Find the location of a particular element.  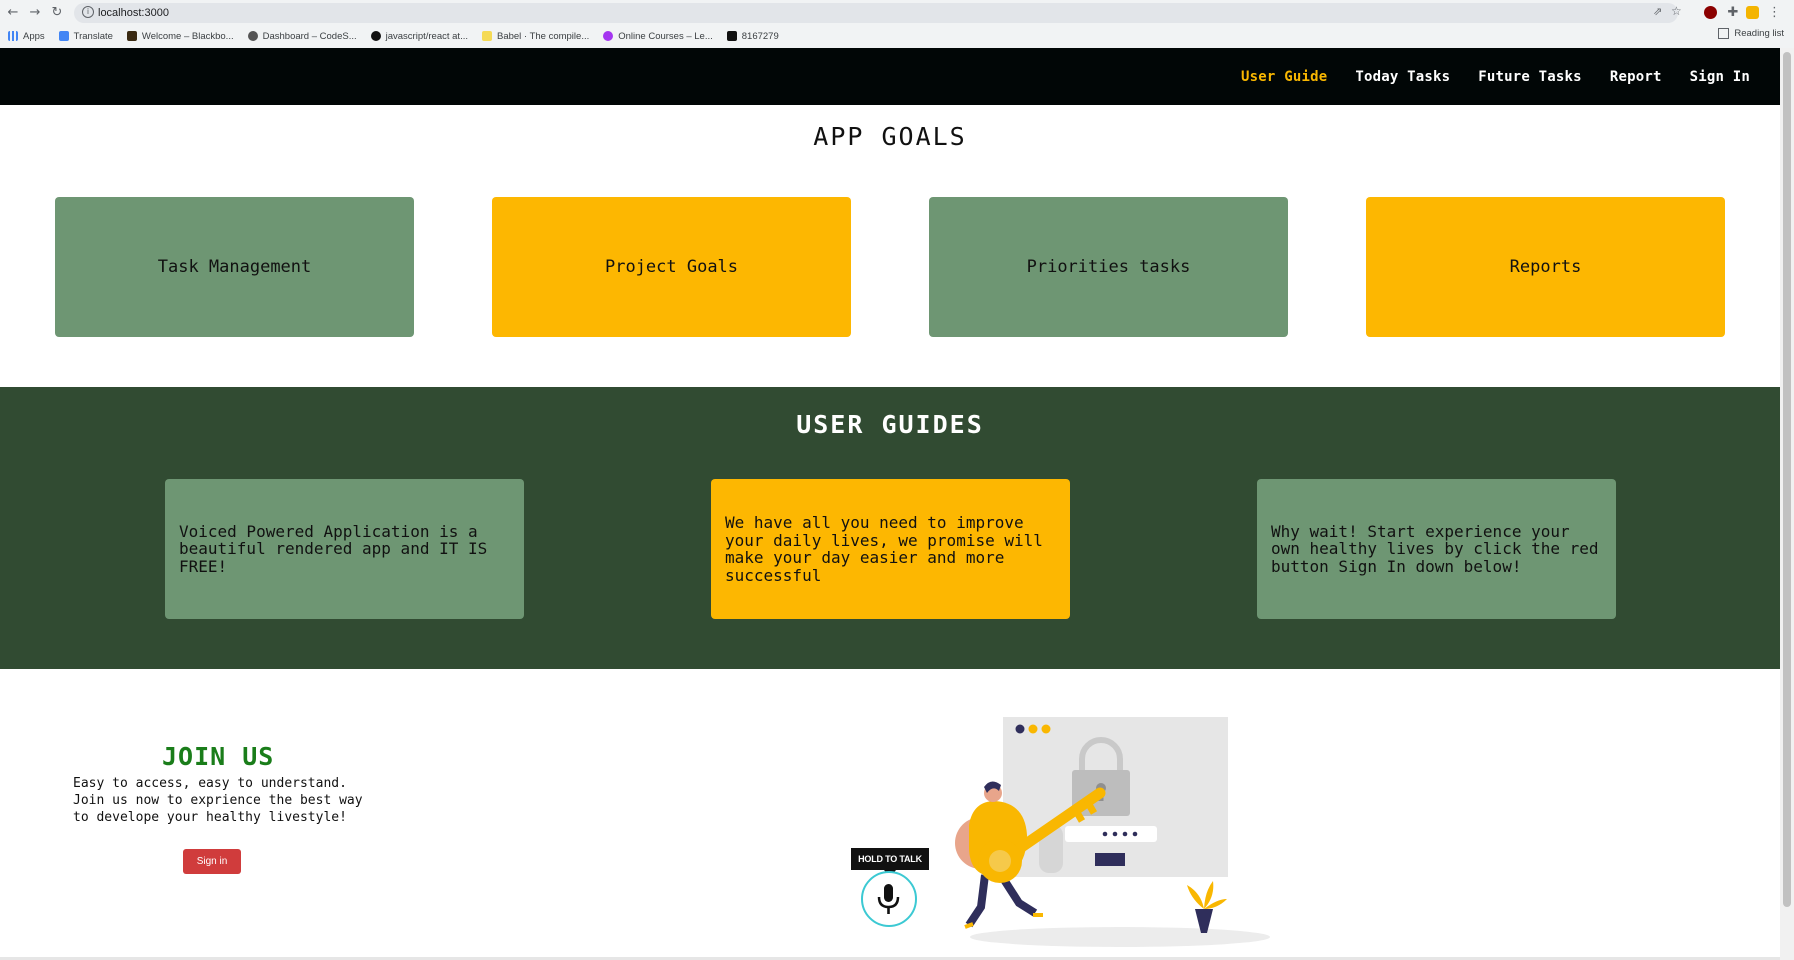

google-translate-icon is located at coordinates (63, 36).